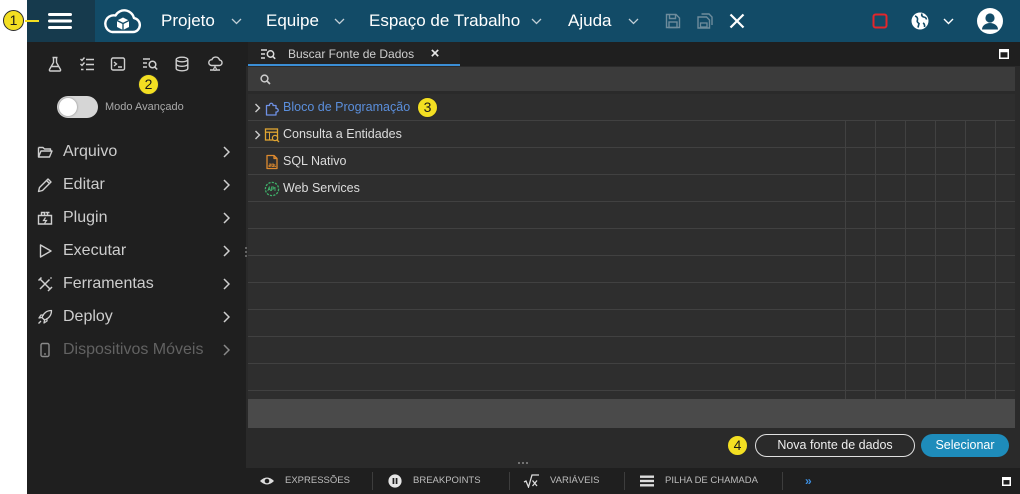 Image resolution: width=1020 pixels, height=494 pixels. What do you see at coordinates (354, 65) in the screenshot?
I see `tab-active-underline` at bounding box center [354, 65].